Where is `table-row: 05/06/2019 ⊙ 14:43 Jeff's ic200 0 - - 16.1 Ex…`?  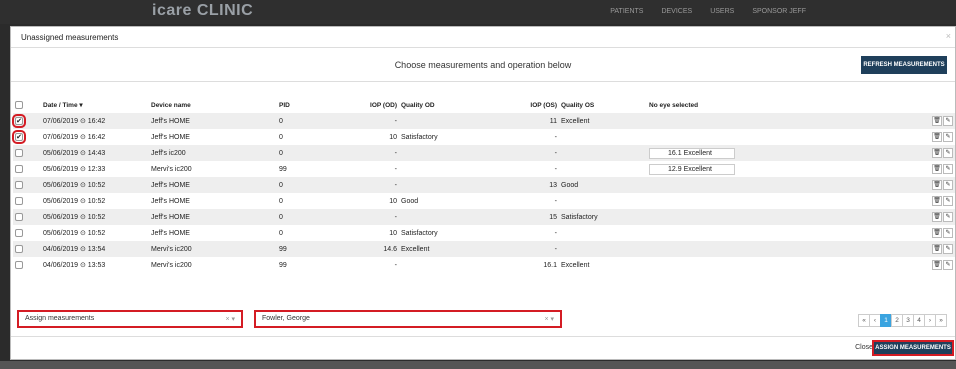 table-row: 05/06/2019 ⊙ 14:43 Jeff's ic200 0 - - 16.1 Ex… is located at coordinates (484, 153).